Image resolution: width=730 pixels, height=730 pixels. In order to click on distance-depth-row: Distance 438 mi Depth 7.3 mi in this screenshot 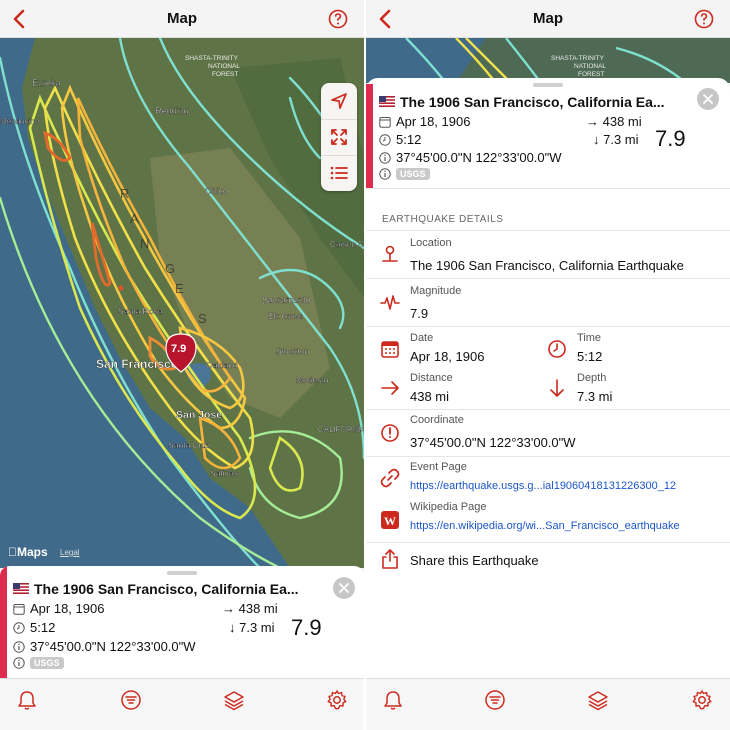, I will do `click(548, 388)`.